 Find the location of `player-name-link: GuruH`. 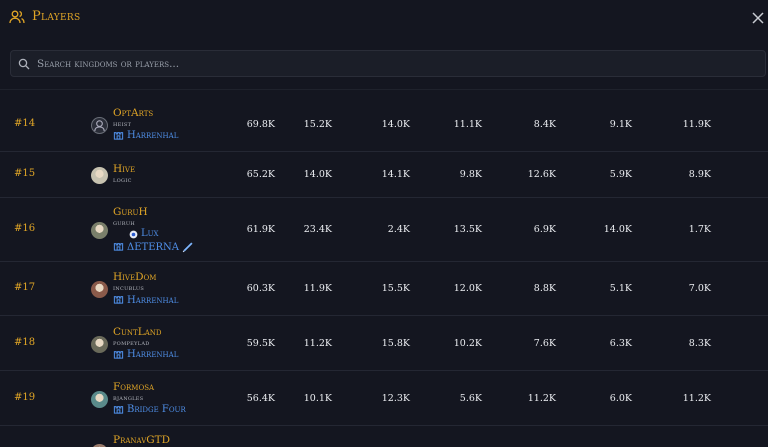

player-name-link: GuruH is located at coordinates (153, 212).